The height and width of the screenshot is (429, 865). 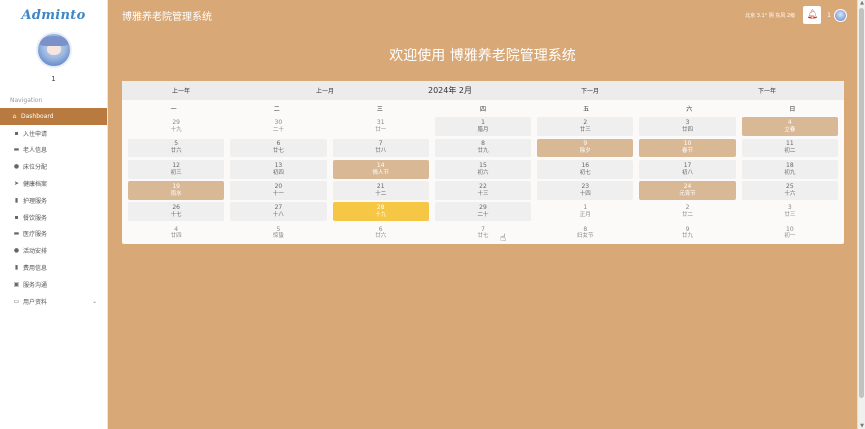 What do you see at coordinates (483, 193) in the screenshot?
I see `lunar-label: 十三` at bounding box center [483, 193].